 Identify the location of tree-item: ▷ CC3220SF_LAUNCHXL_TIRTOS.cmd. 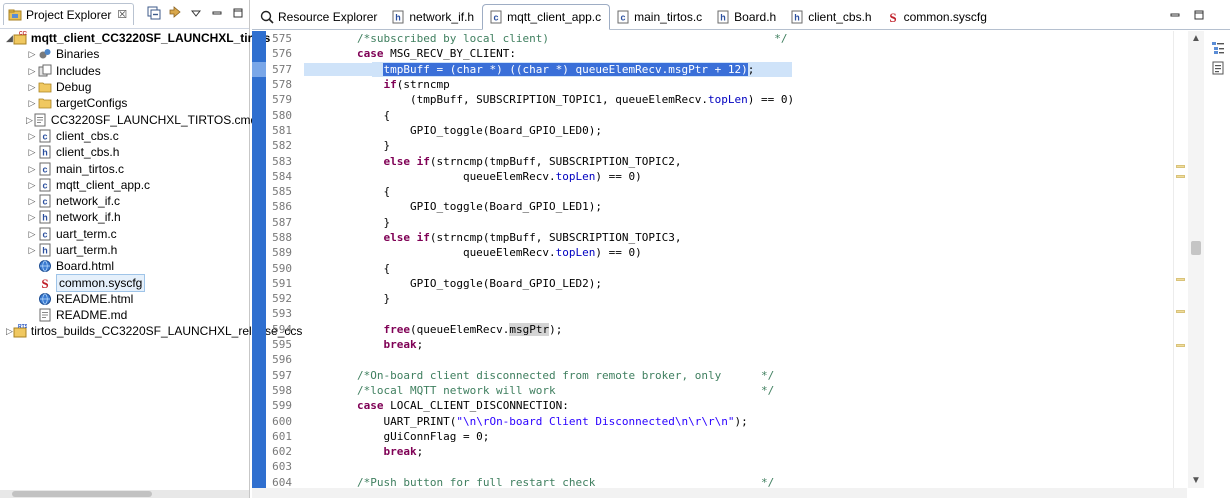
(128, 119).